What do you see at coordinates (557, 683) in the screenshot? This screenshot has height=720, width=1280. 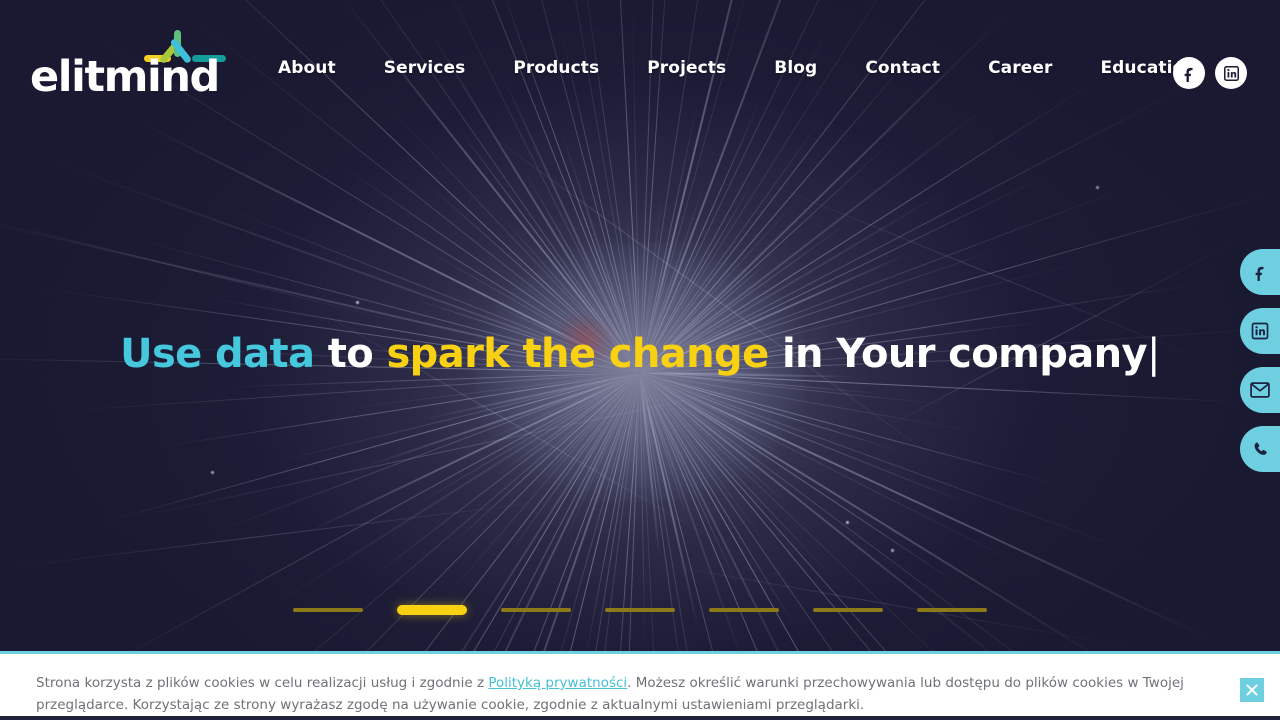 I see `privacy-policy-link: Polityką prywatności` at bounding box center [557, 683].